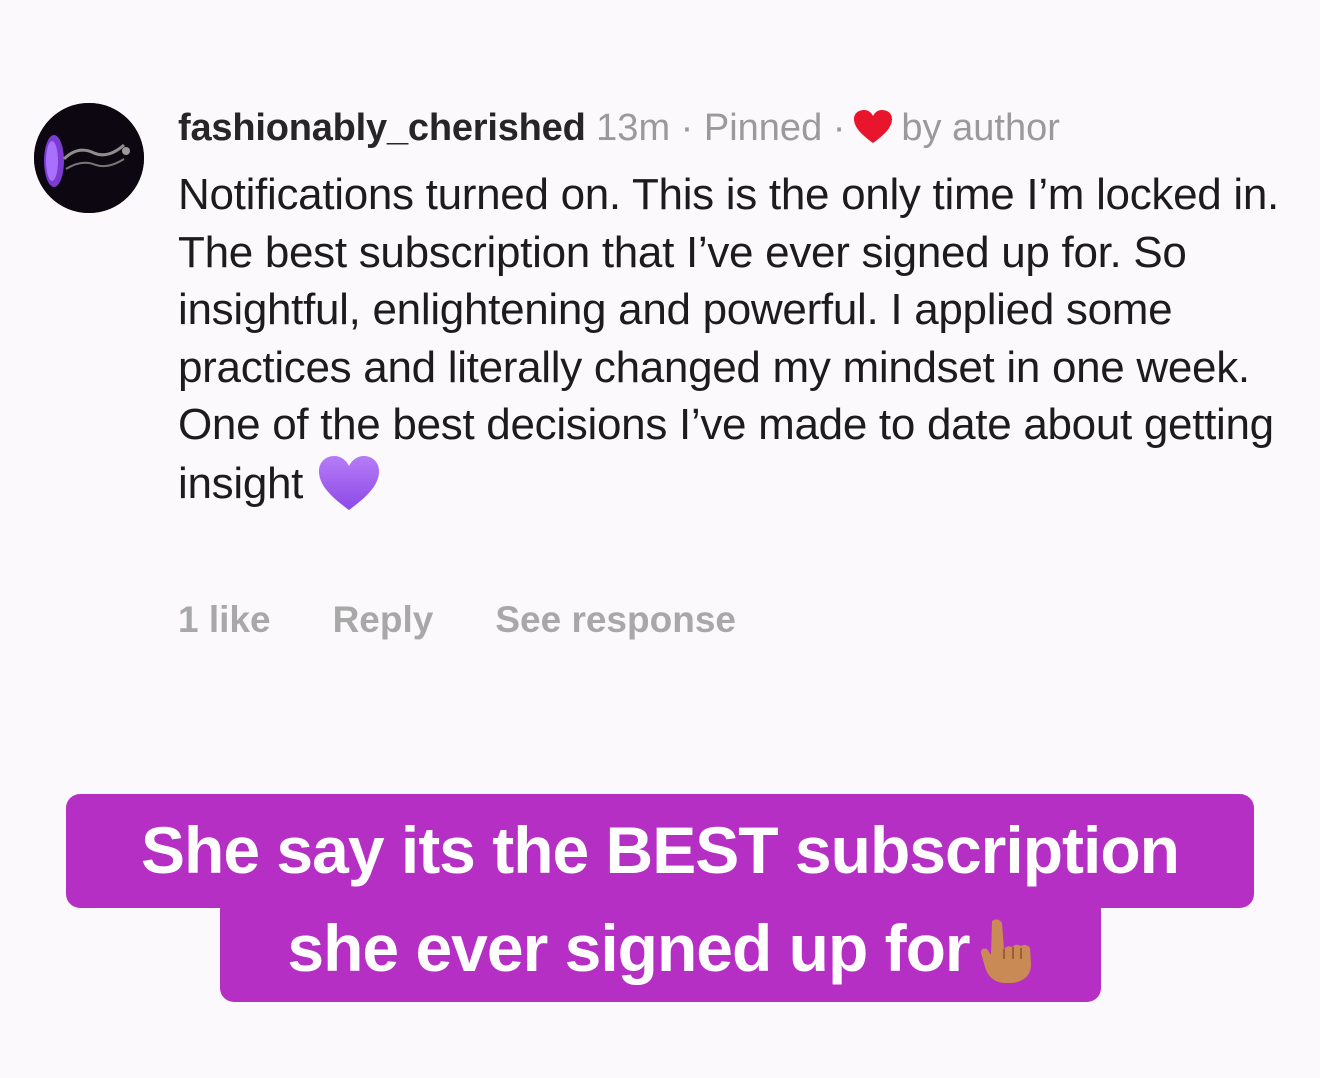 The image size is (1320, 1078). I want to click on comment-actions: 1 like Reply See response, so click(457, 620).